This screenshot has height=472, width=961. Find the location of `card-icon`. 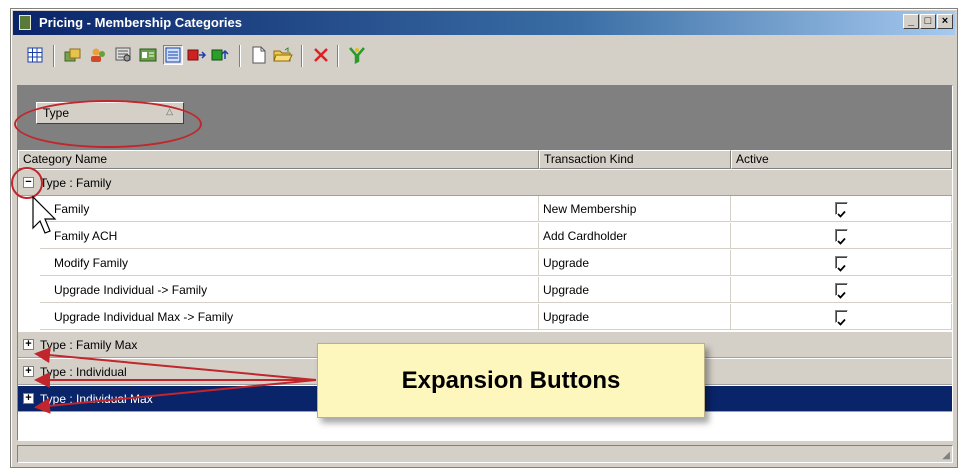

card-icon is located at coordinates (148, 55).